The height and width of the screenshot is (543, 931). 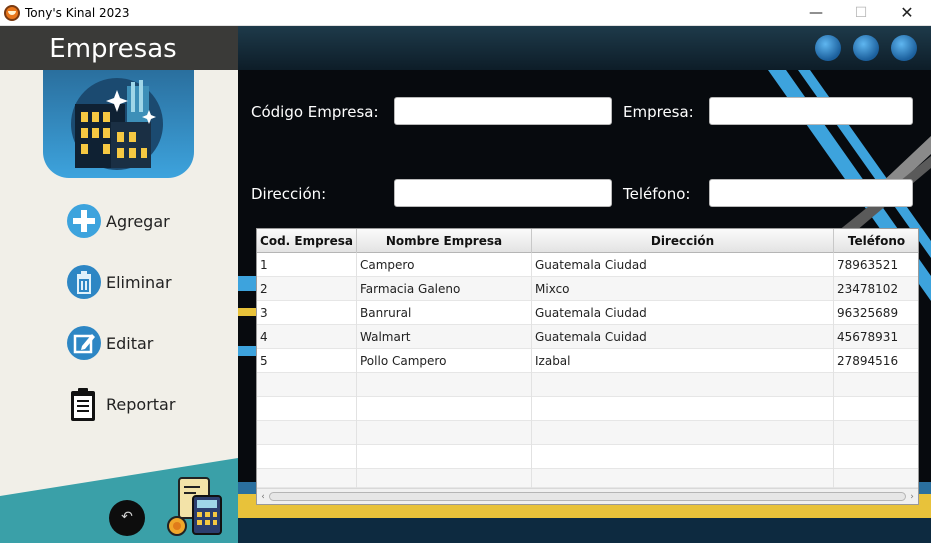 What do you see at coordinates (811, 111) in the screenshot?
I see `empresa-input` at bounding box center [811, 111].